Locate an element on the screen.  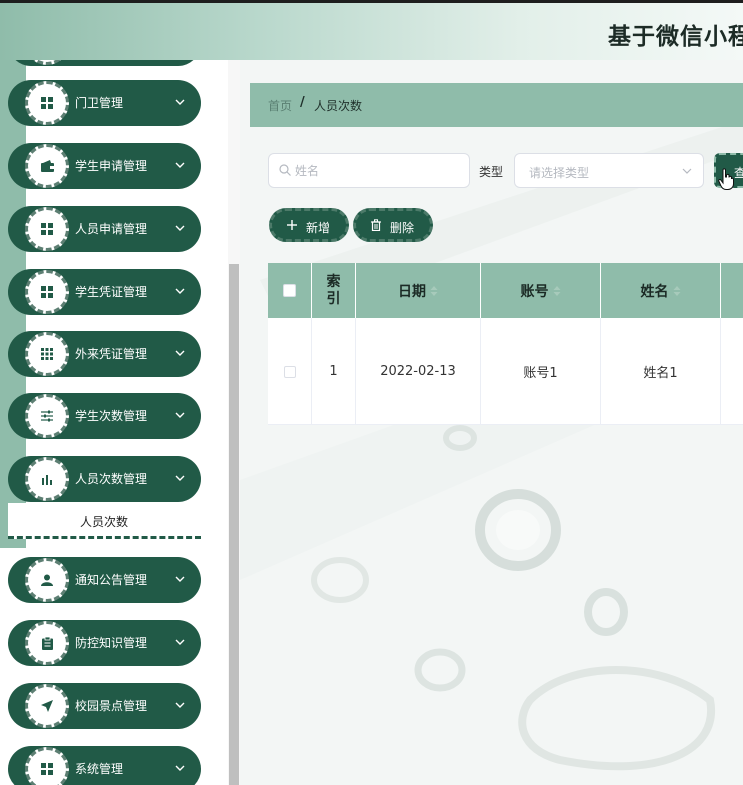
name-search-field is located at coordinates (369, 170).